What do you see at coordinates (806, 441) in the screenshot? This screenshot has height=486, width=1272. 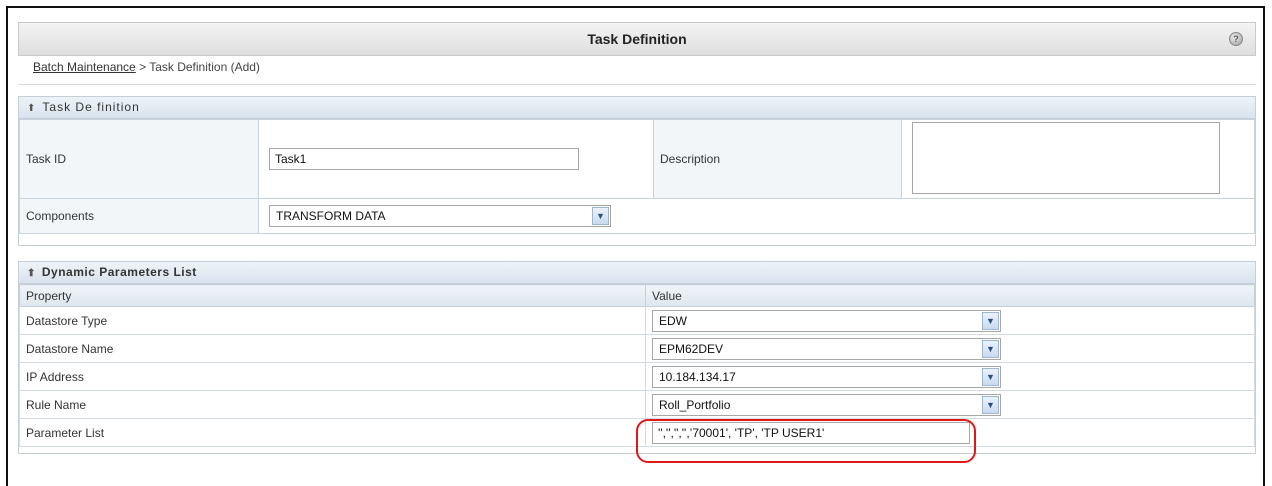 I see `highlight-annotation` at bounding box center [806, 441].